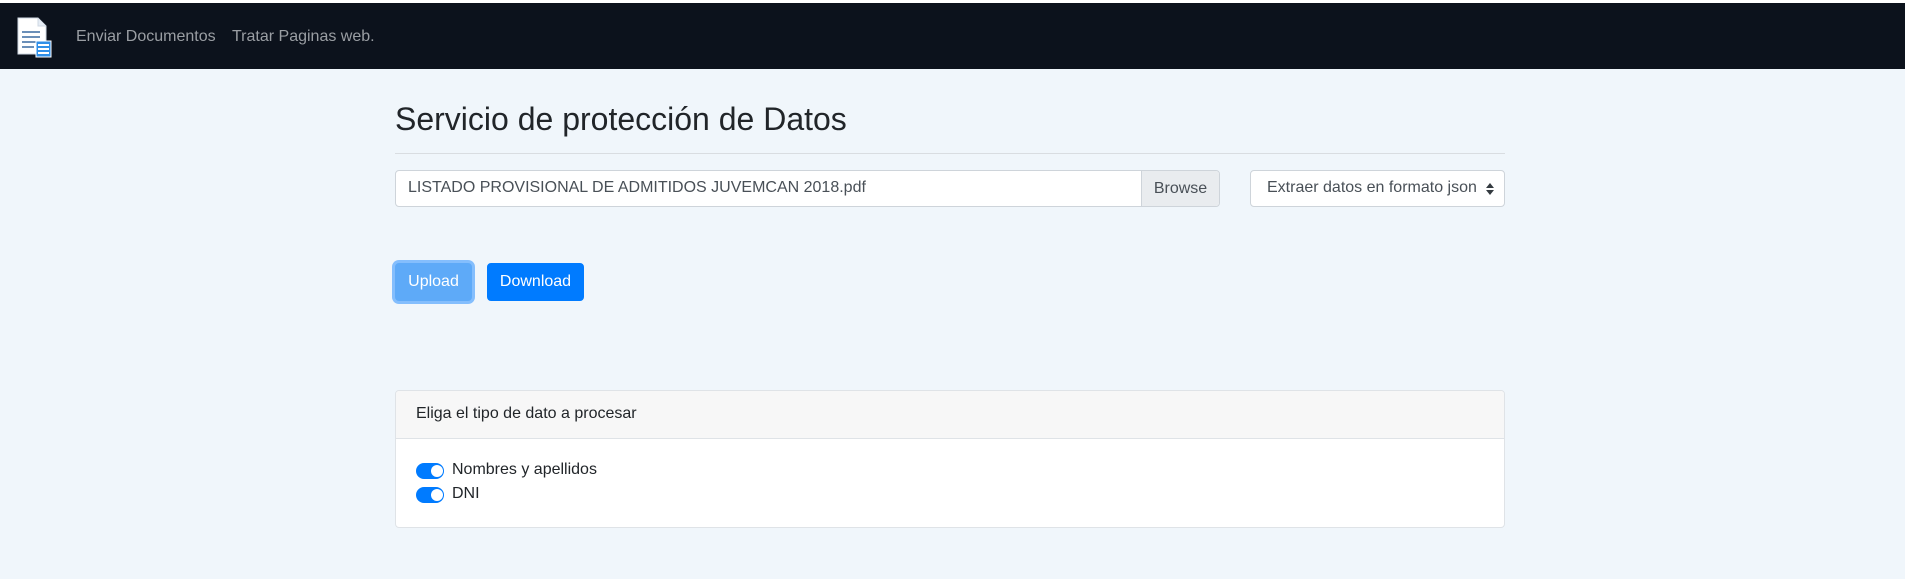 Image resolution: width=1907 pixels, height=579 pixels. I want to click on card-header-text: Eliga el tipo de dato a procesar, so click(526, 413).